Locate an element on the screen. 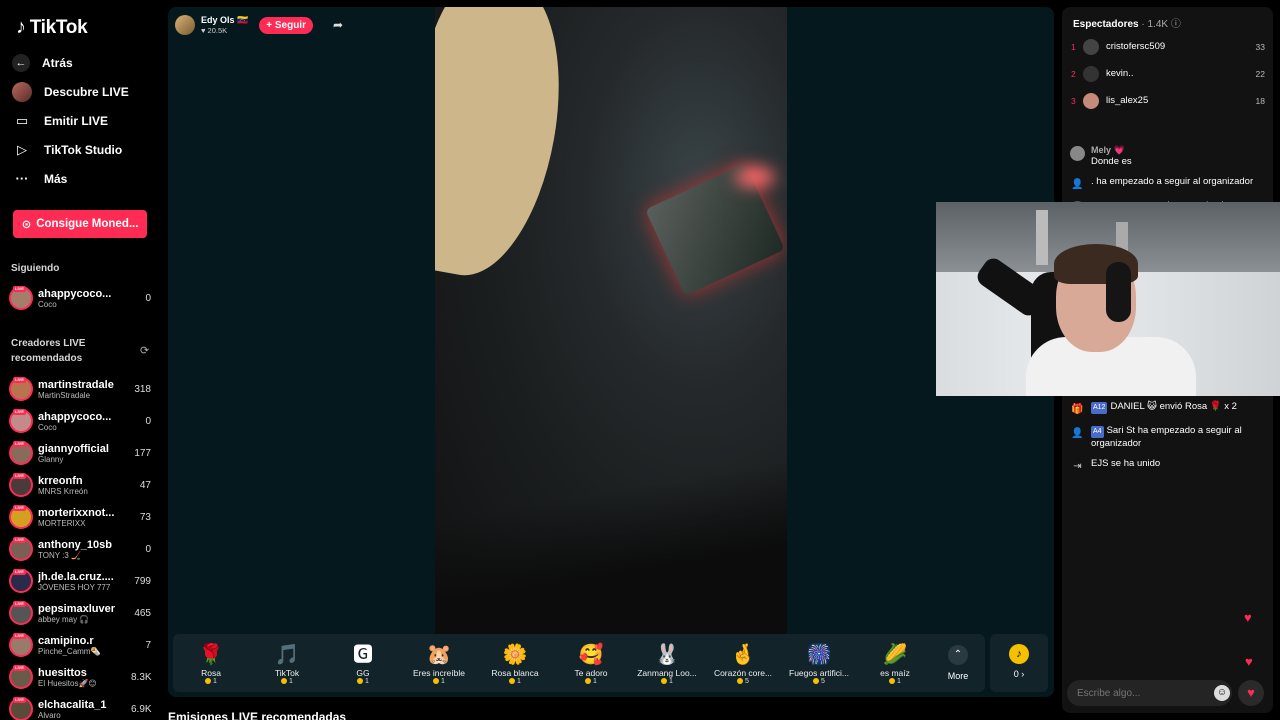 The width and height of the screenshot is (1280, 720). creator-viewer-count: 177 is located at coordinates (142, 453).